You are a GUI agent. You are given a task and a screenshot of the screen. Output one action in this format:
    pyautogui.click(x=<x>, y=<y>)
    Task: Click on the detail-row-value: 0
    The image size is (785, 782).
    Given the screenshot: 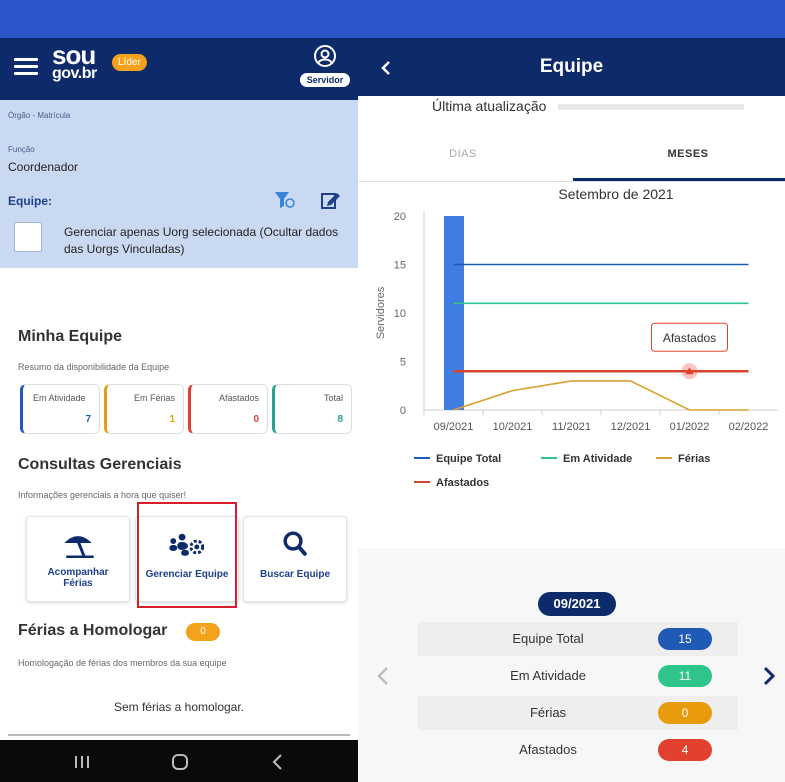 What is the action you would take?
    pyautogui.click(x=685, y=713)
    